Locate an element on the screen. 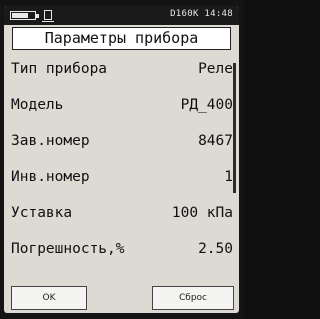 This screenshot has height=319, width=320. param-row-device-type: Тип прибора Реле is located at coordinates (121, 70).